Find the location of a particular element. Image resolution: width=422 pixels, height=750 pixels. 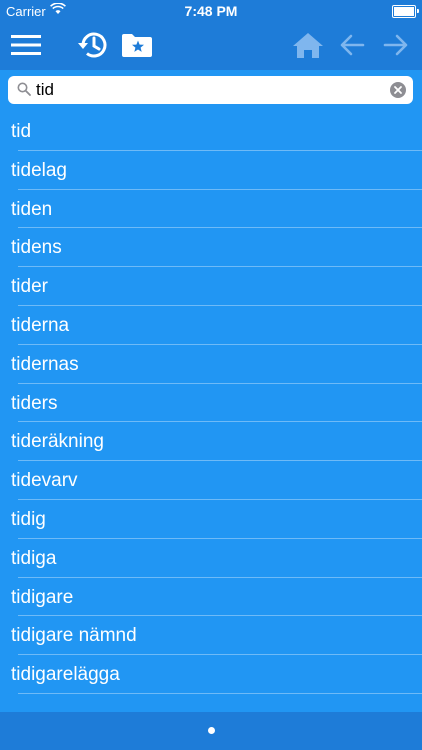

forward-arrow-icon is located at coordinates (395, 45).